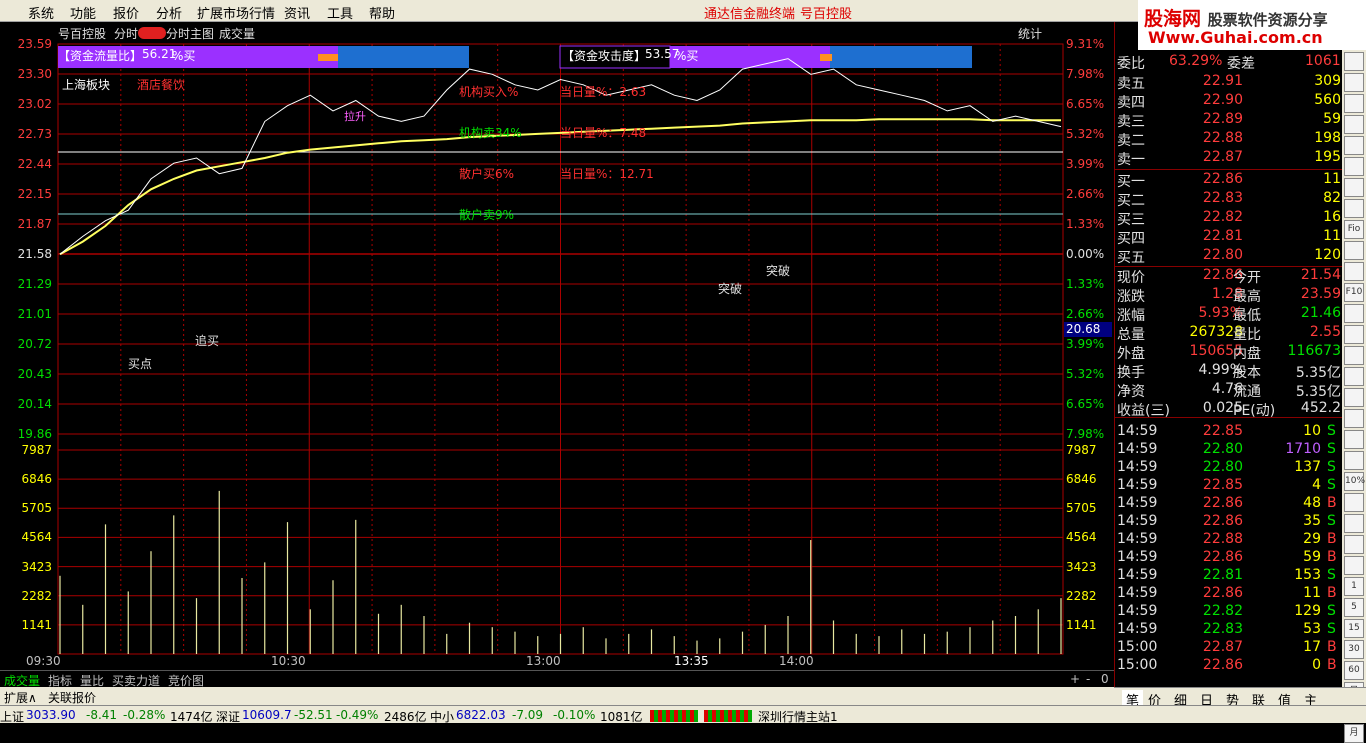 The height and width of the screenshot is (743, 1366). I want to click on panel2-marker, so click(826, 57).